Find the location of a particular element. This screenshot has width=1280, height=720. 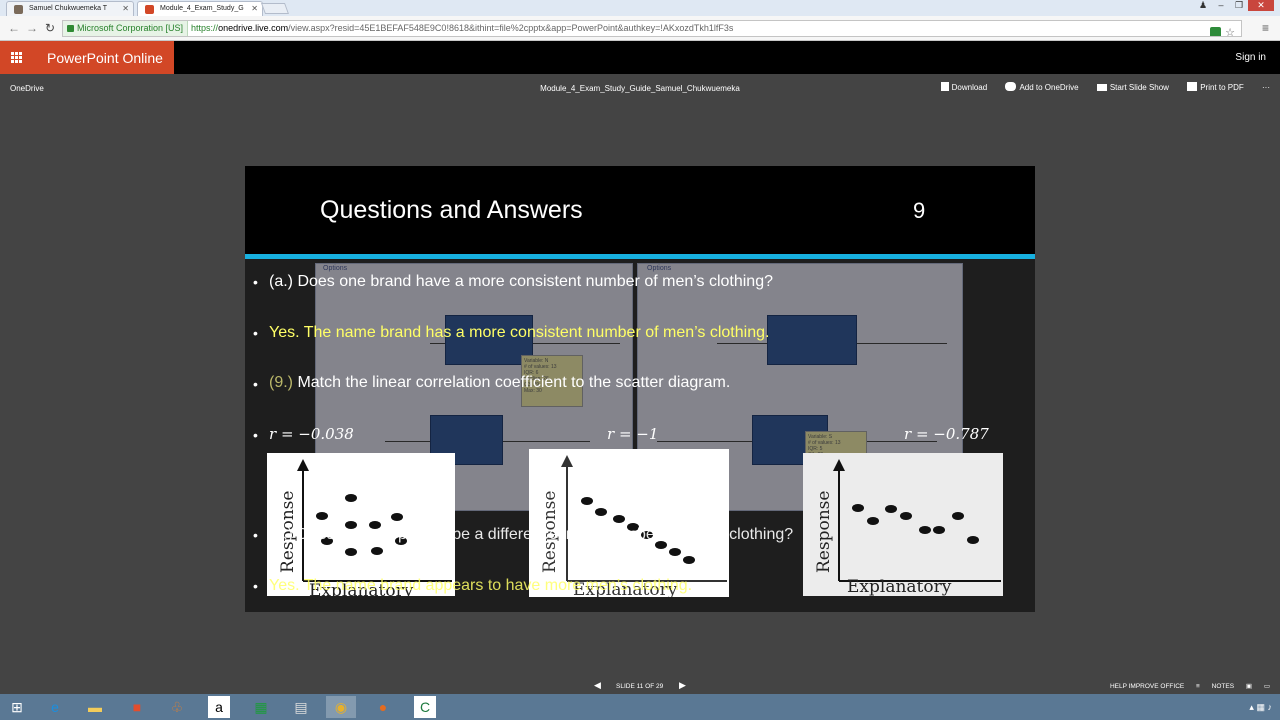

restore-icon: ❐ is located at coordinates (1239, 5).